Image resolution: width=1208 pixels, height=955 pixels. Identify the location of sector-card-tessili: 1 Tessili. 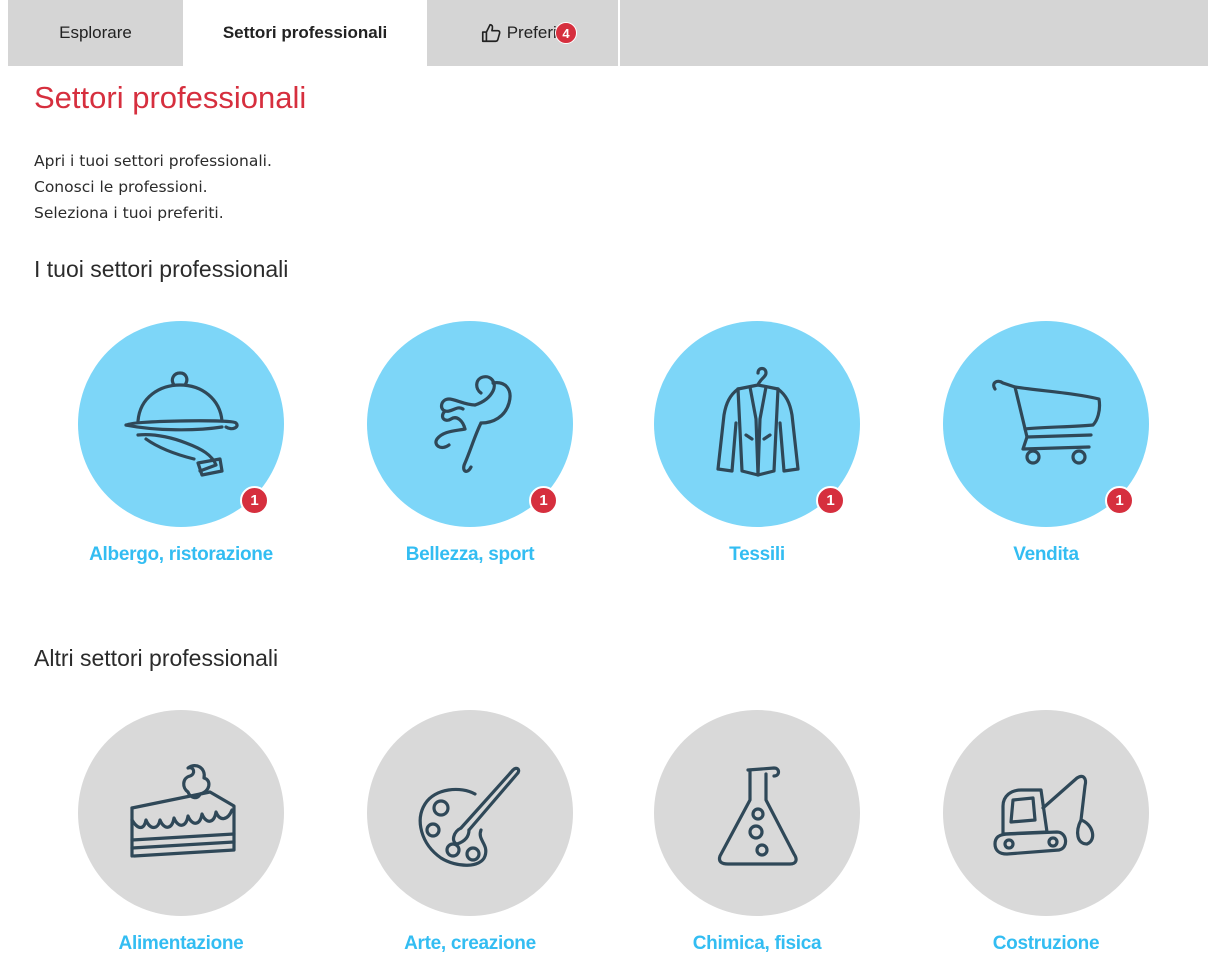
(757, 443).